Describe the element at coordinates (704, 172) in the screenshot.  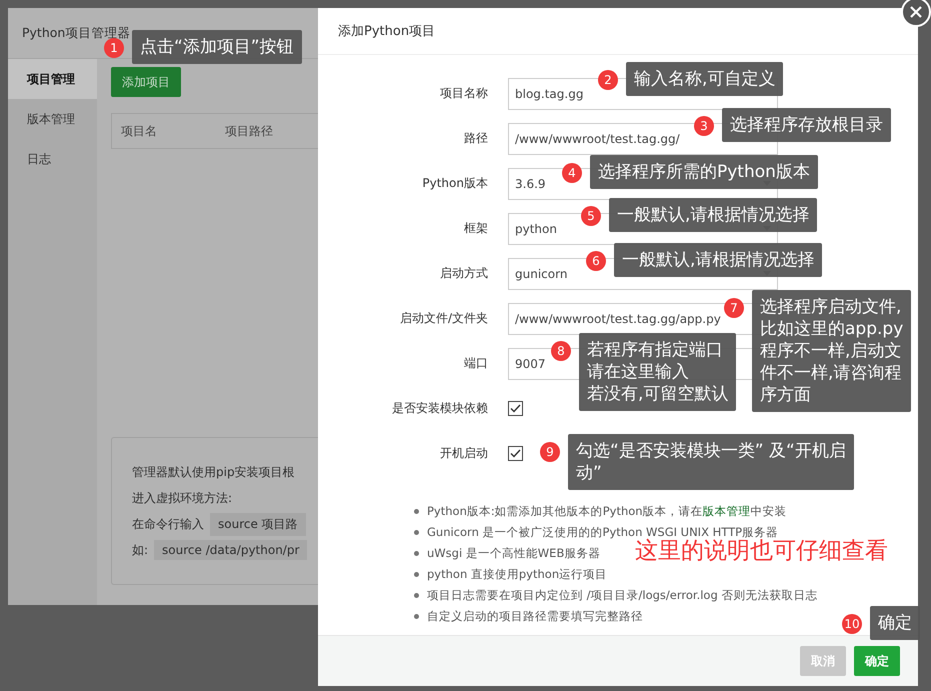
I see `callout-text: 选择程序所需的Python版本` at that location.